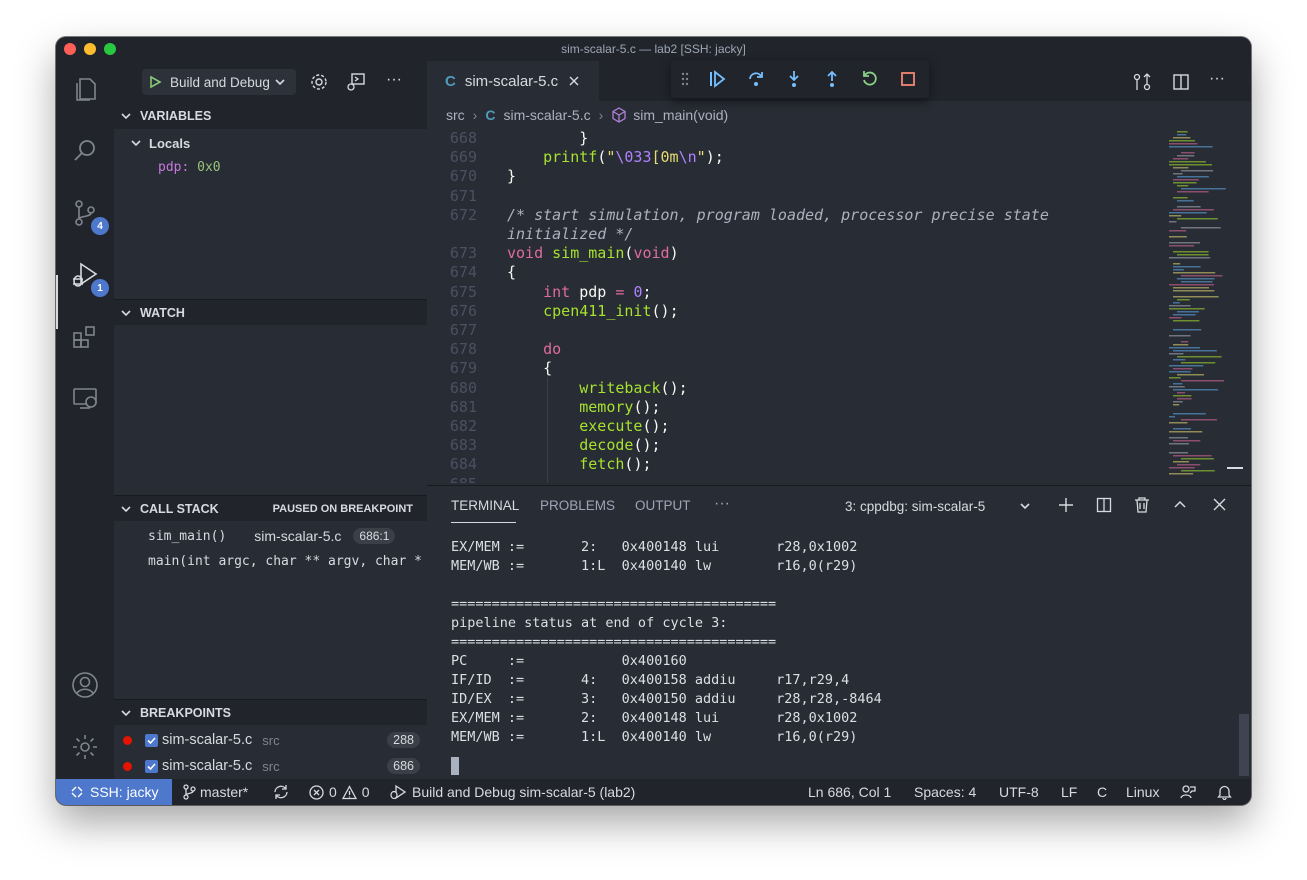  I want to click on breadcrumb-folder: src, so click(455, 115).